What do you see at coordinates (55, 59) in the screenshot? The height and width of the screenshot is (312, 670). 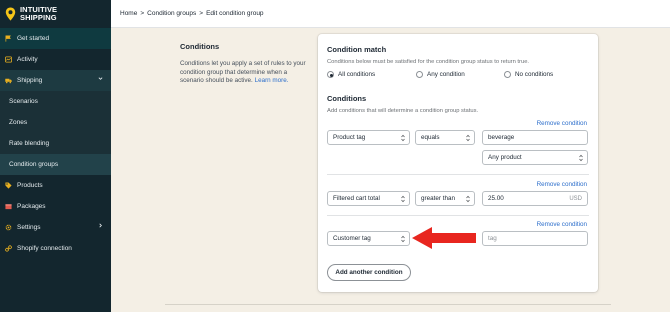 I see `sidebar-item-activity: Activity` at bounding box center [55, 59].